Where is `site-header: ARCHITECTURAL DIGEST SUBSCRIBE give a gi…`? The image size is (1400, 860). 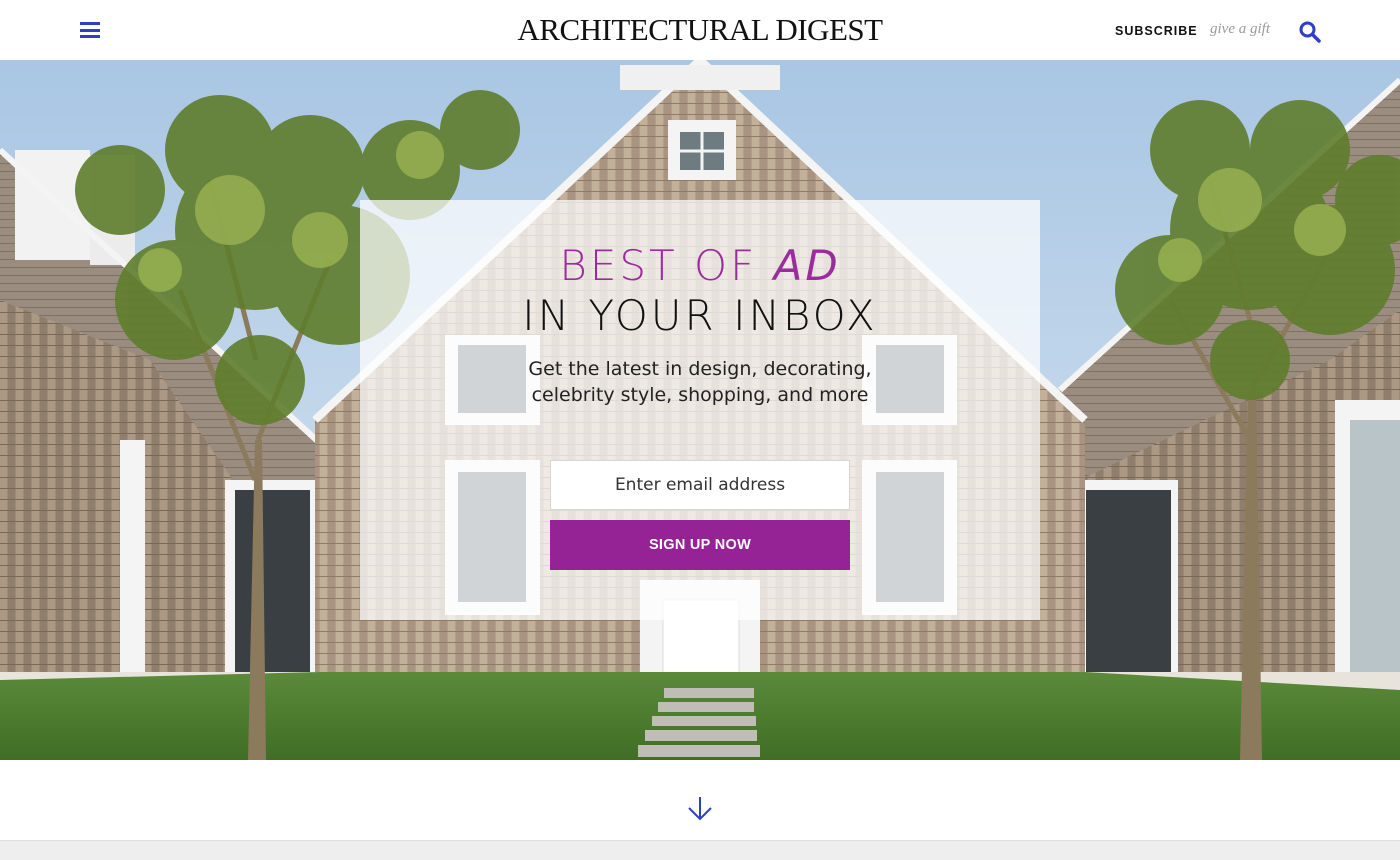 site-header: ARCHITECTURAL DIGEST SUBSCRIBE give a gi… is located at coordinates (700, 30).